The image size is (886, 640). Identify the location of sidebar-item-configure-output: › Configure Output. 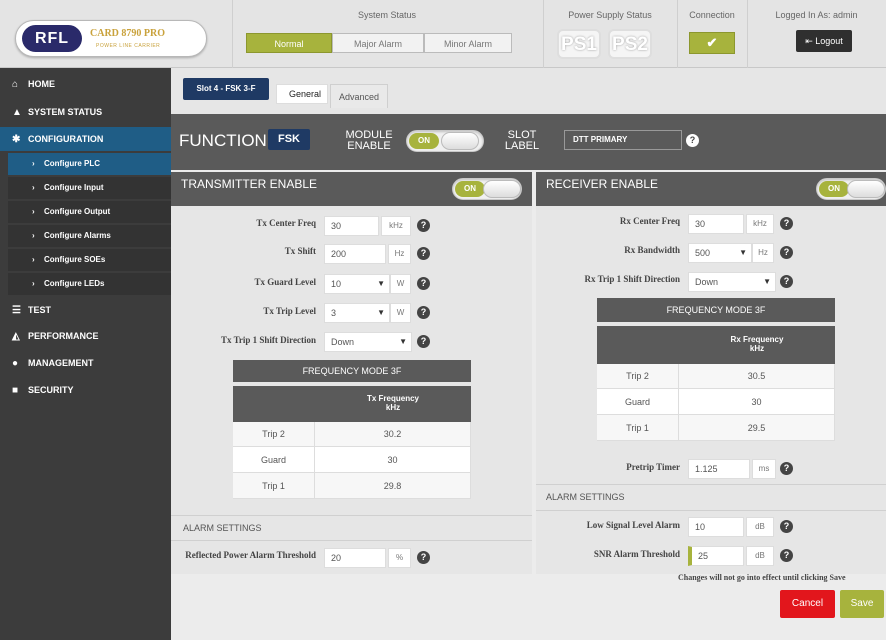
(89, 212).